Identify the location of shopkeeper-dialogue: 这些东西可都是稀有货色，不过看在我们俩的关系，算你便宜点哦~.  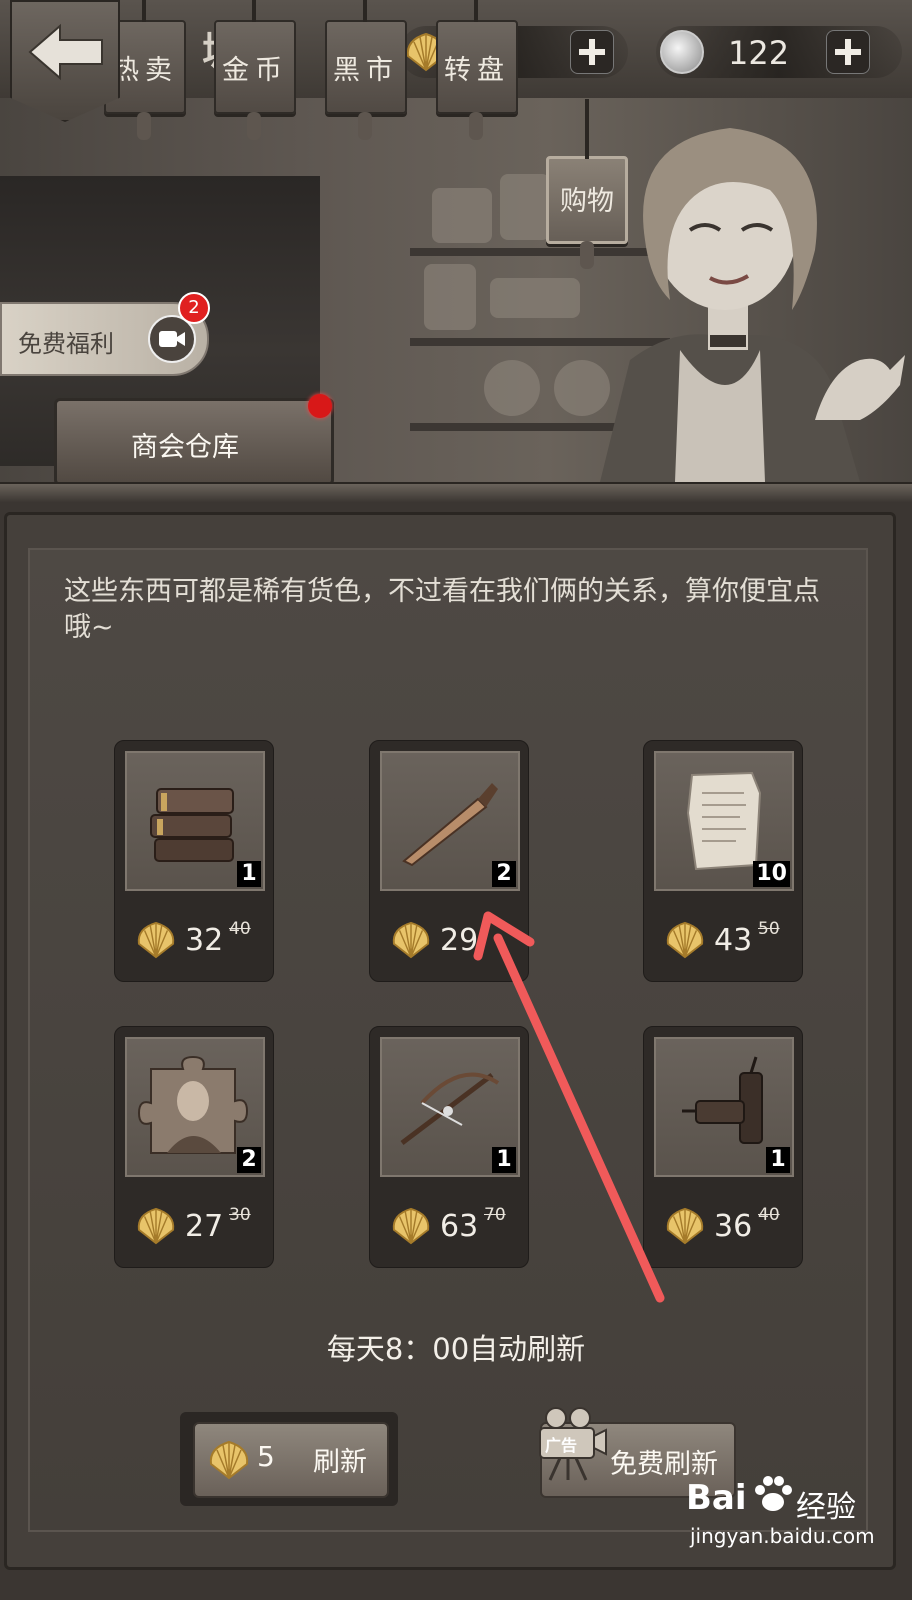
(442, 609).